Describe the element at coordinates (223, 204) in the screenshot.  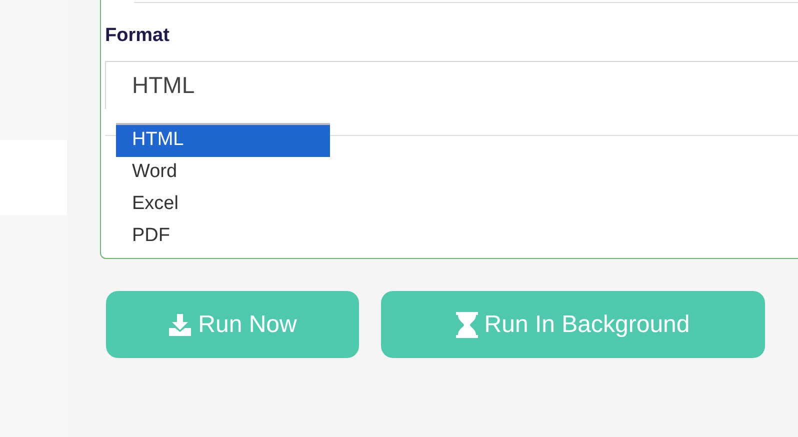
I see `dropdown-option: Excel` at that location.